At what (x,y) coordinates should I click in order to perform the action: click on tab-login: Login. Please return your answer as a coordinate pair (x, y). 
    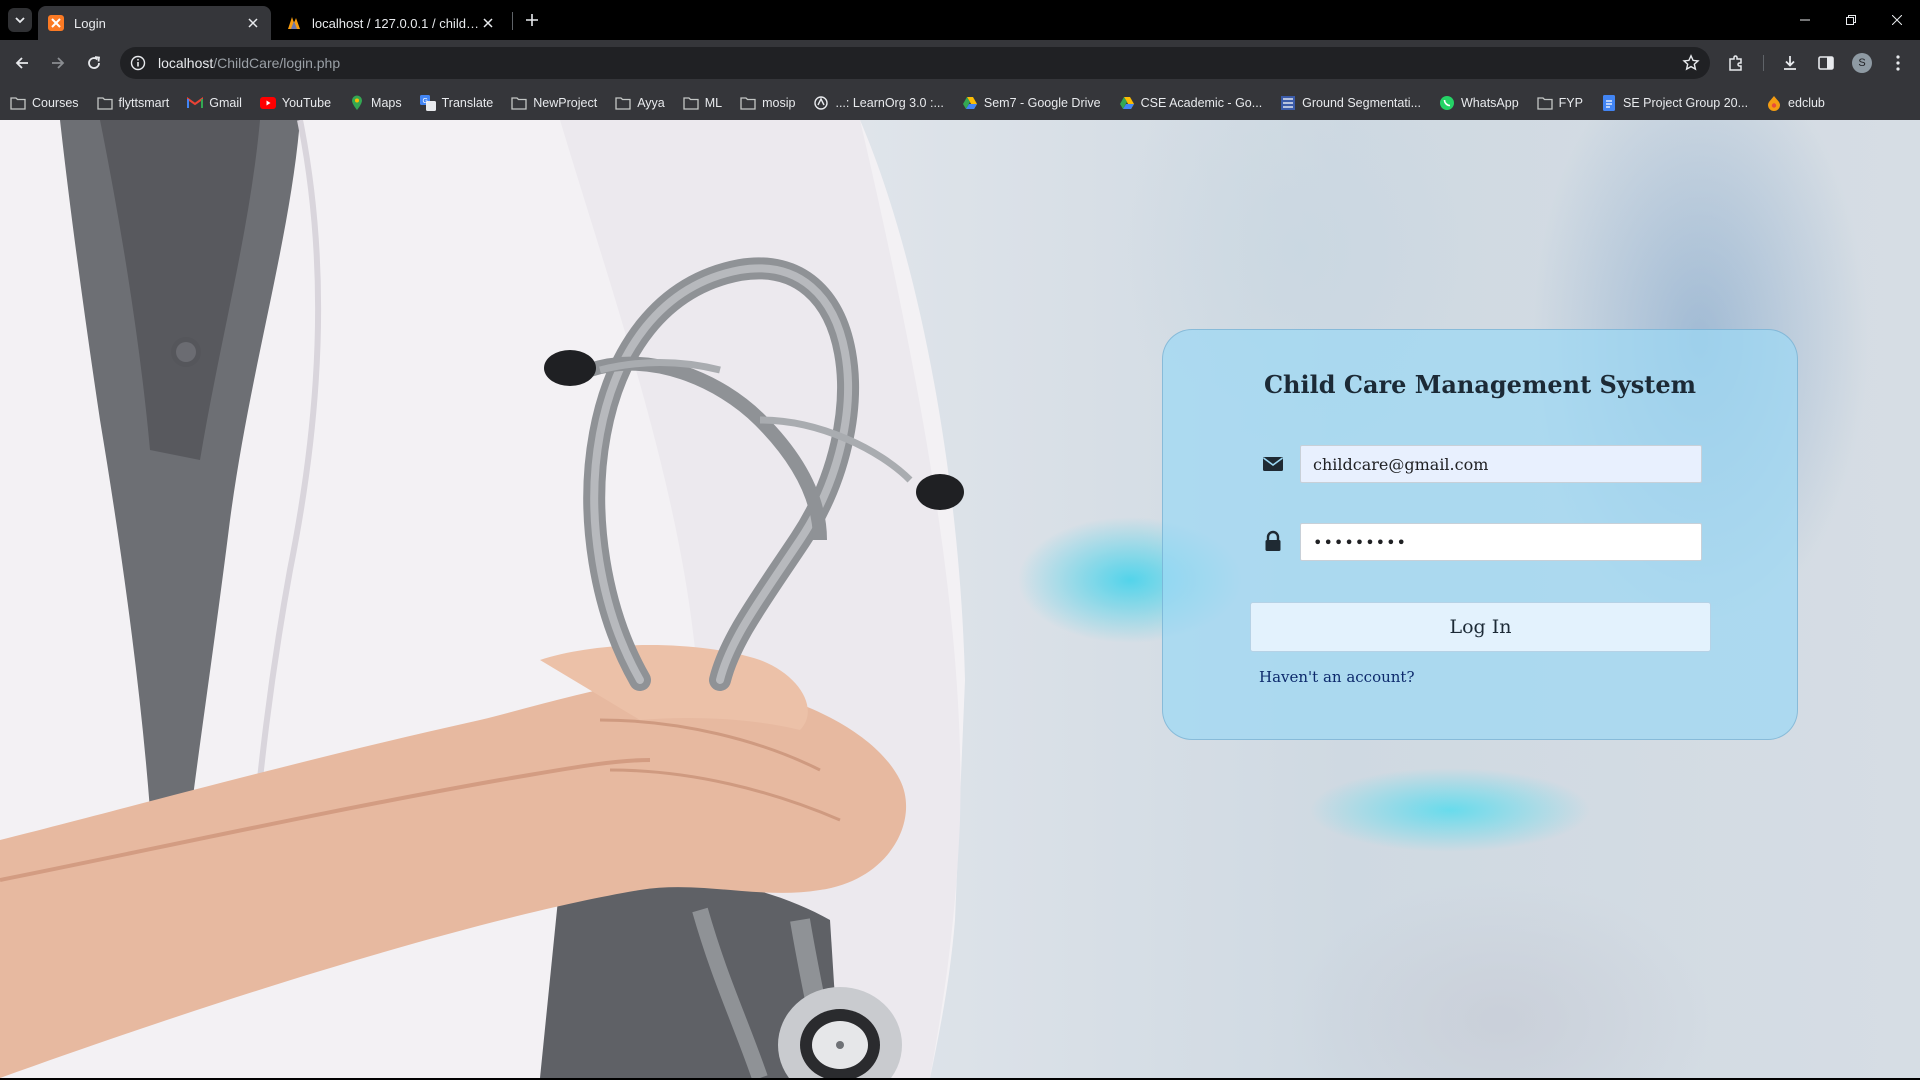
    Looking at the image, I should click on (154, 23).